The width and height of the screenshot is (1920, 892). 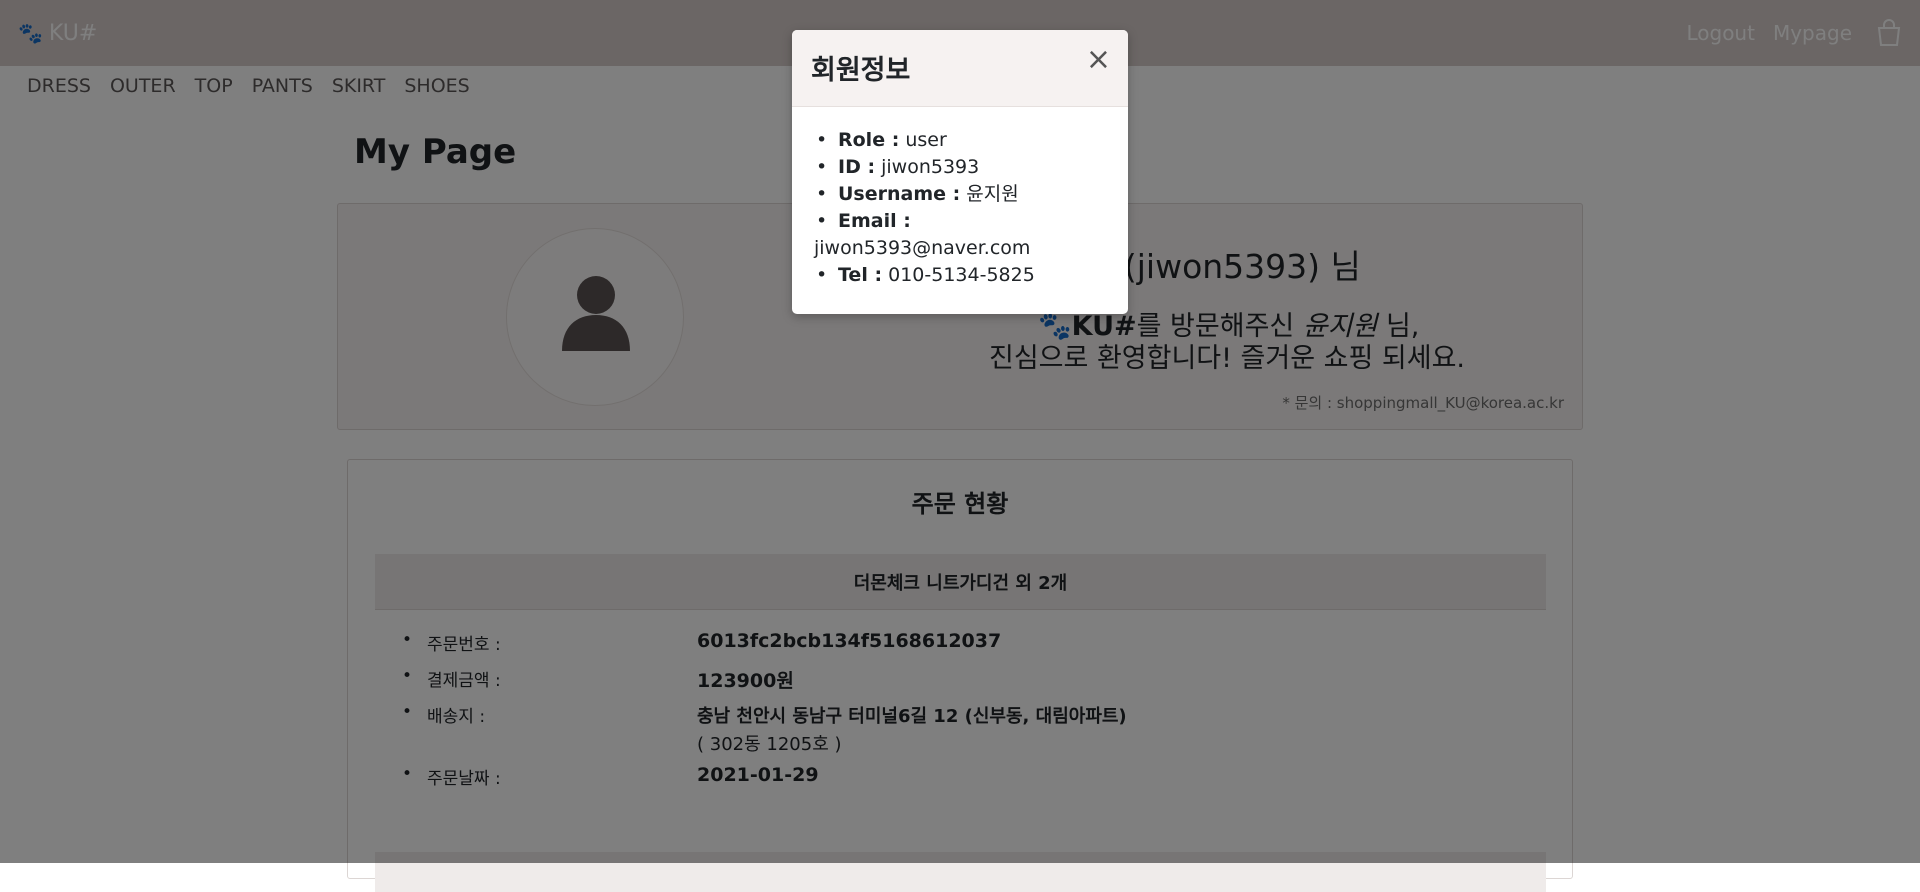 I want to click on modal-title: 회원정보, so click(x=861, y=70).